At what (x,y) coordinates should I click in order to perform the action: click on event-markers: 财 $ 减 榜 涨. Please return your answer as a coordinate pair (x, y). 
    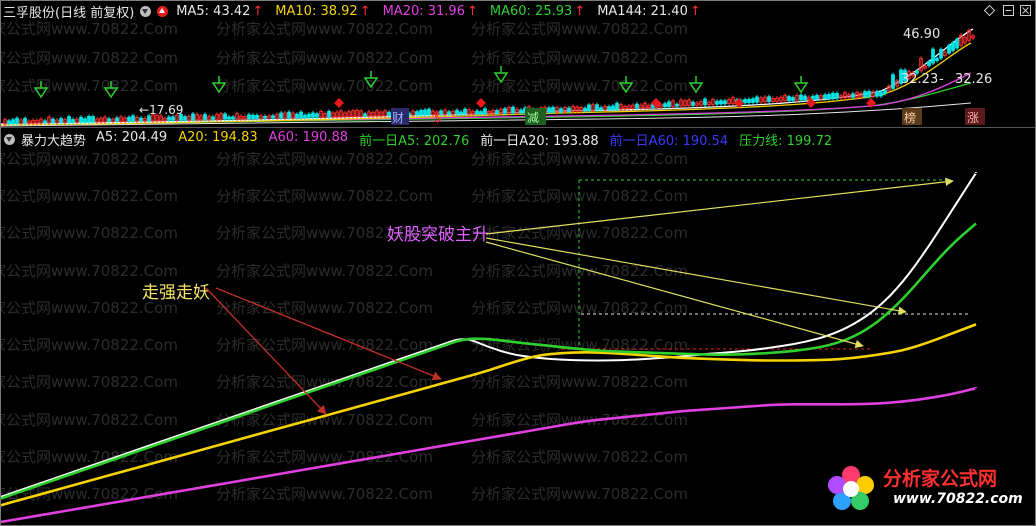
    Looking at the image, I should click on (688, 116).